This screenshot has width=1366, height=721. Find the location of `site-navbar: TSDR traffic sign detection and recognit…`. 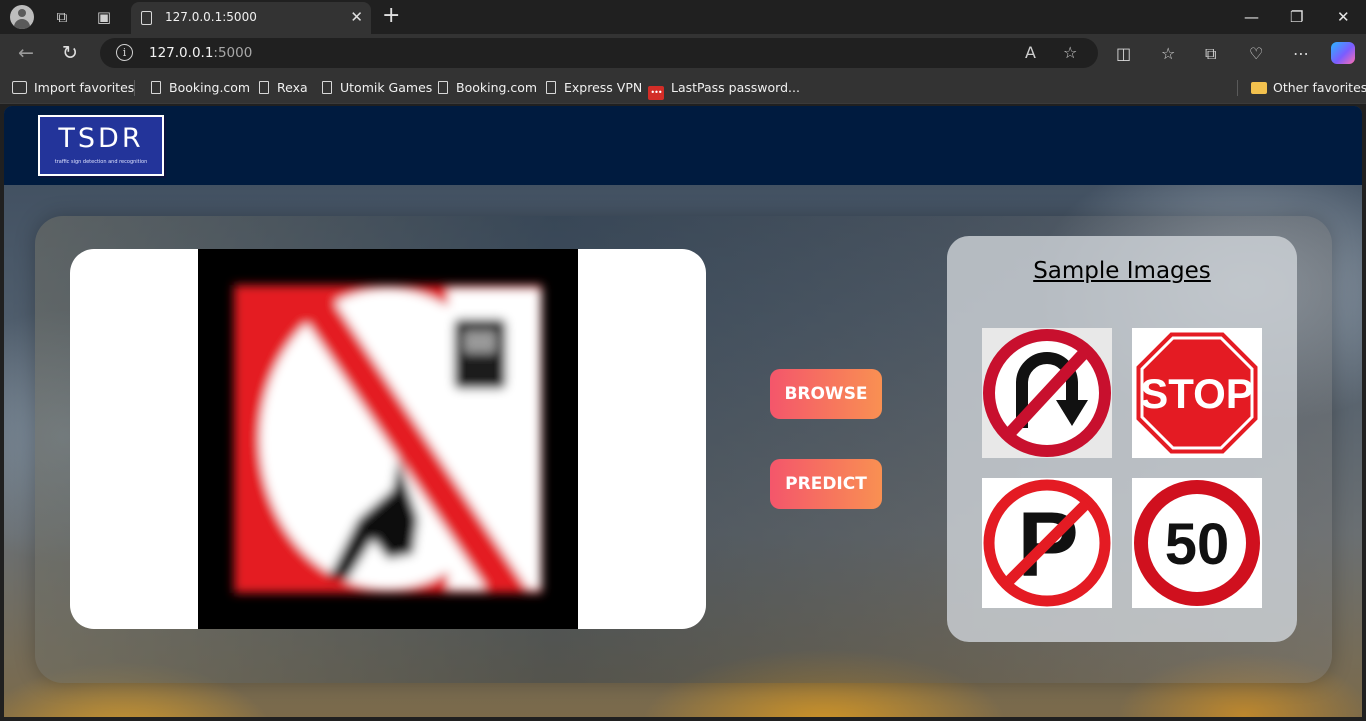

site-navbar: TSDR traffic sign detection and recognit… is located at coordinates (683, 145).